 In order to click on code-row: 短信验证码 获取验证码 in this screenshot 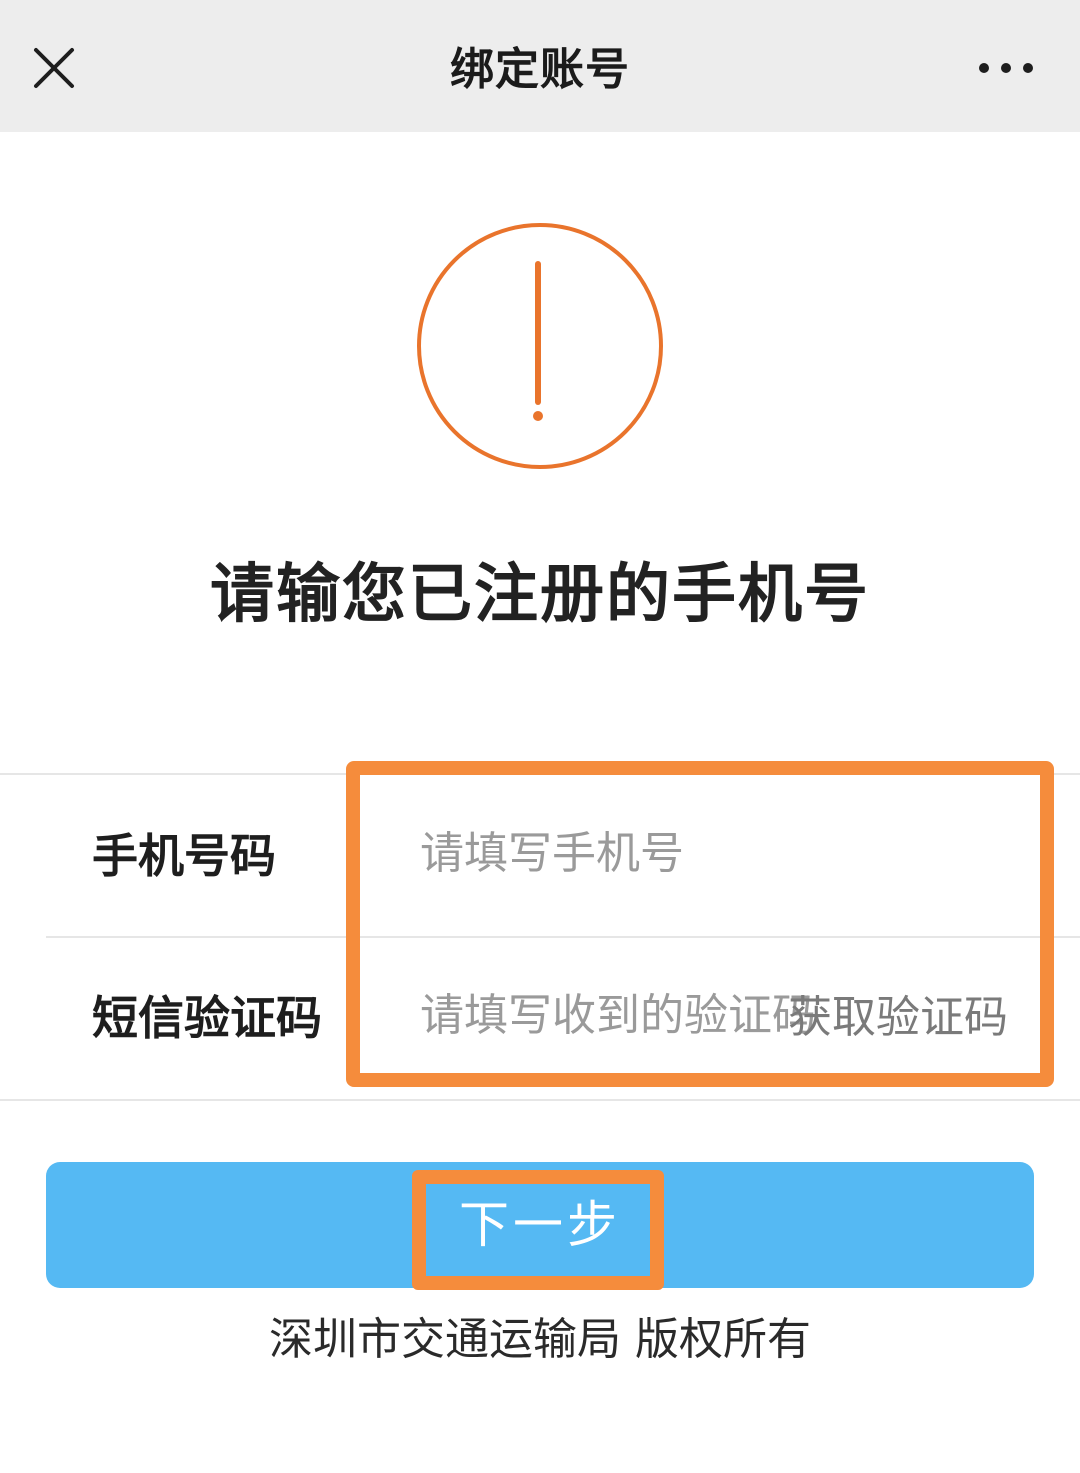, I will do `click(540, 1018)`.